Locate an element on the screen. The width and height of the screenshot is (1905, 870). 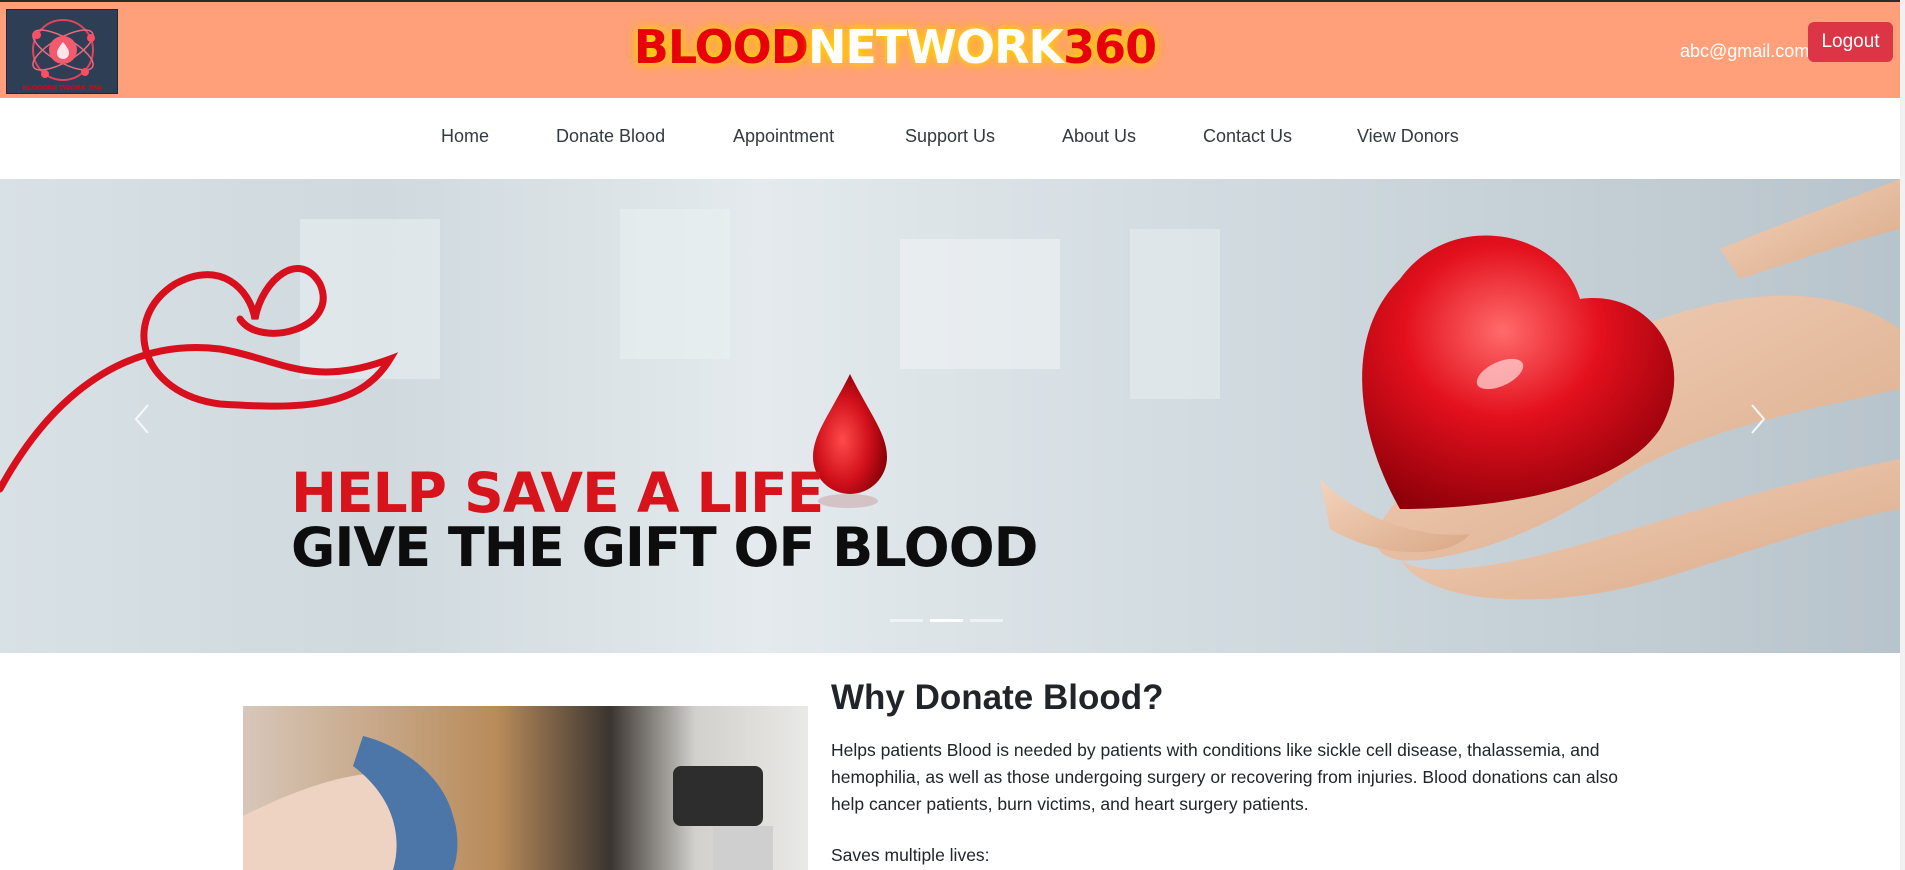
nav-item-support-us: Support Us is located at coordinates (950, 136).